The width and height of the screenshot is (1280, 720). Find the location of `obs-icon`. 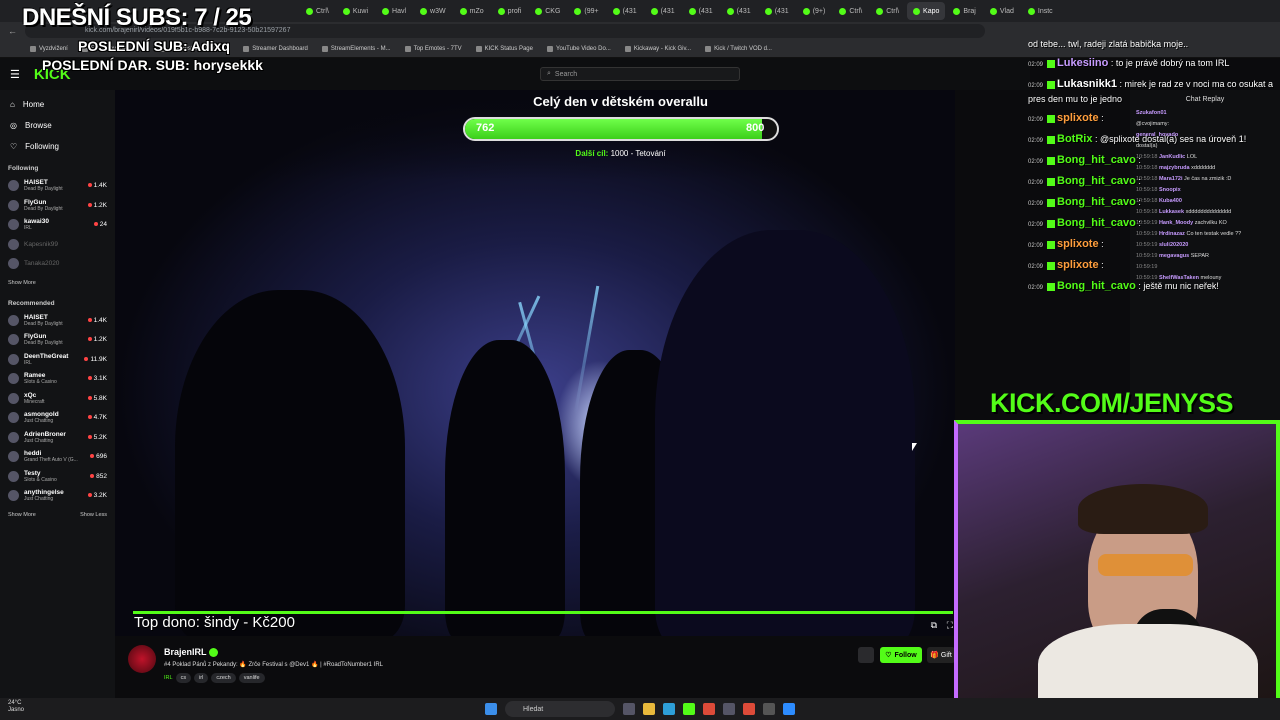

obs-icon is located at coordinates (769, 709).